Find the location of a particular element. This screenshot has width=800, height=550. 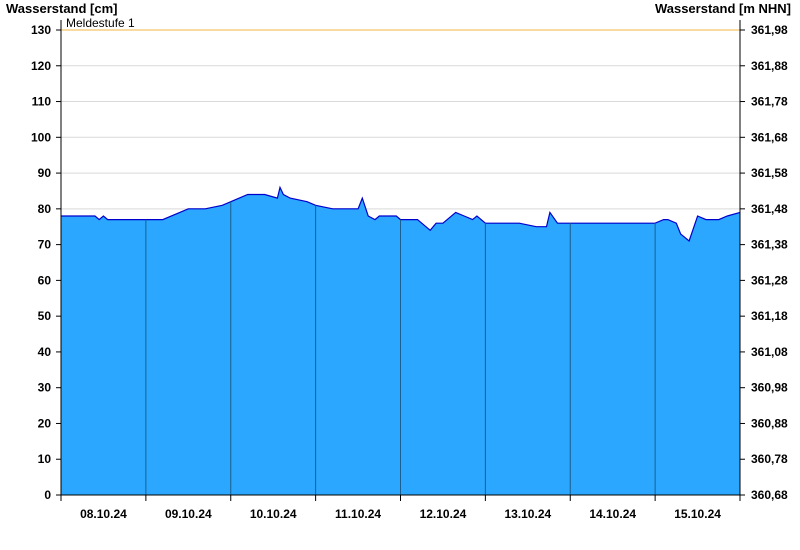

y-tick-label-right: 360,88 is located at coordinates (769, 423).